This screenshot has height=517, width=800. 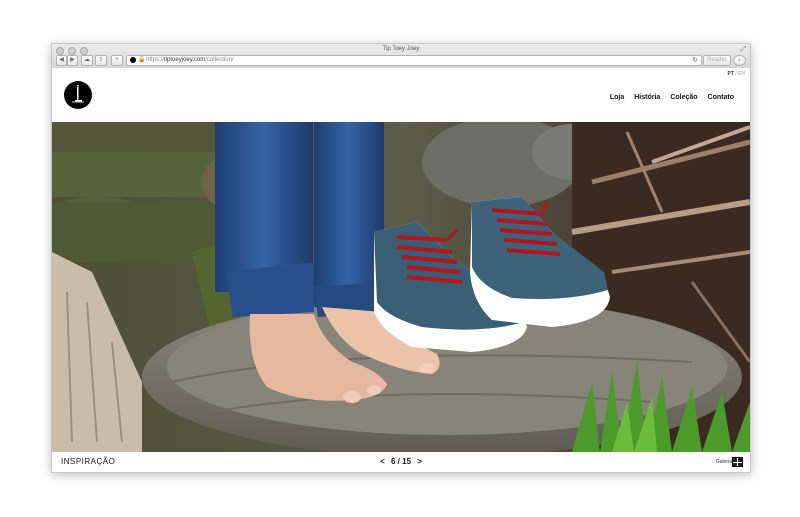 What do you see at coordinates (721, 97) in the screenshot?
I see `nav-item-contato: Contato` at bounding box center [721, 97].